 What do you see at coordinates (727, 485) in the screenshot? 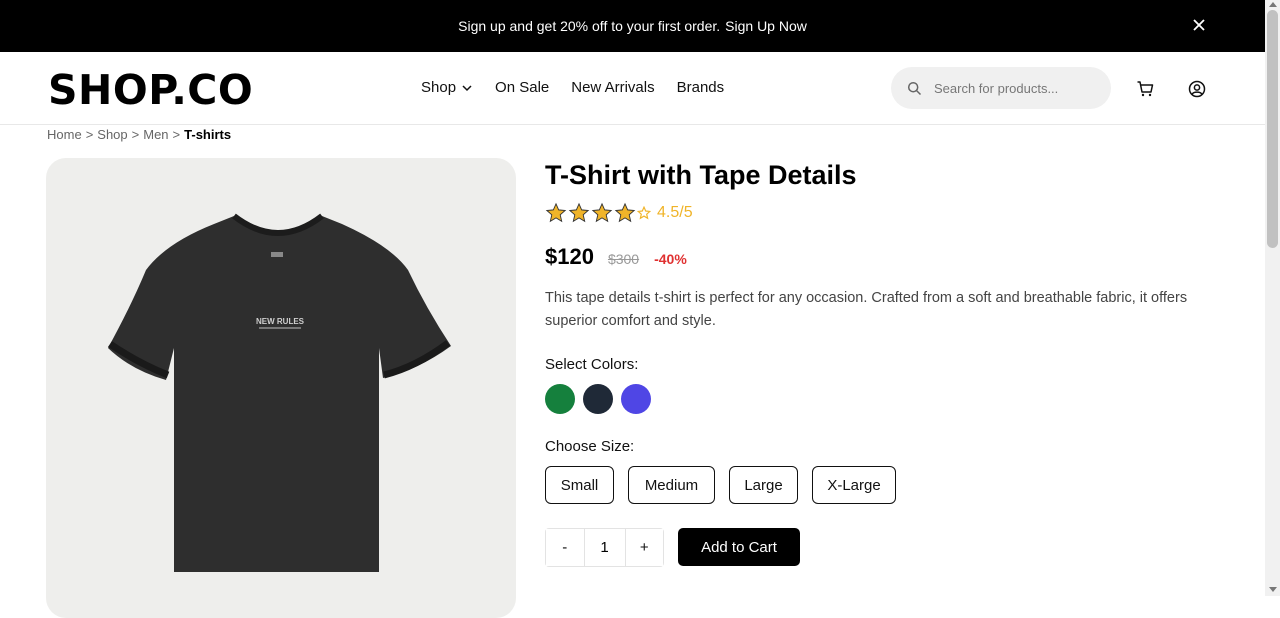
I see `size-selector: Small Medium Large X-Large` at bounding box center [727, 485].